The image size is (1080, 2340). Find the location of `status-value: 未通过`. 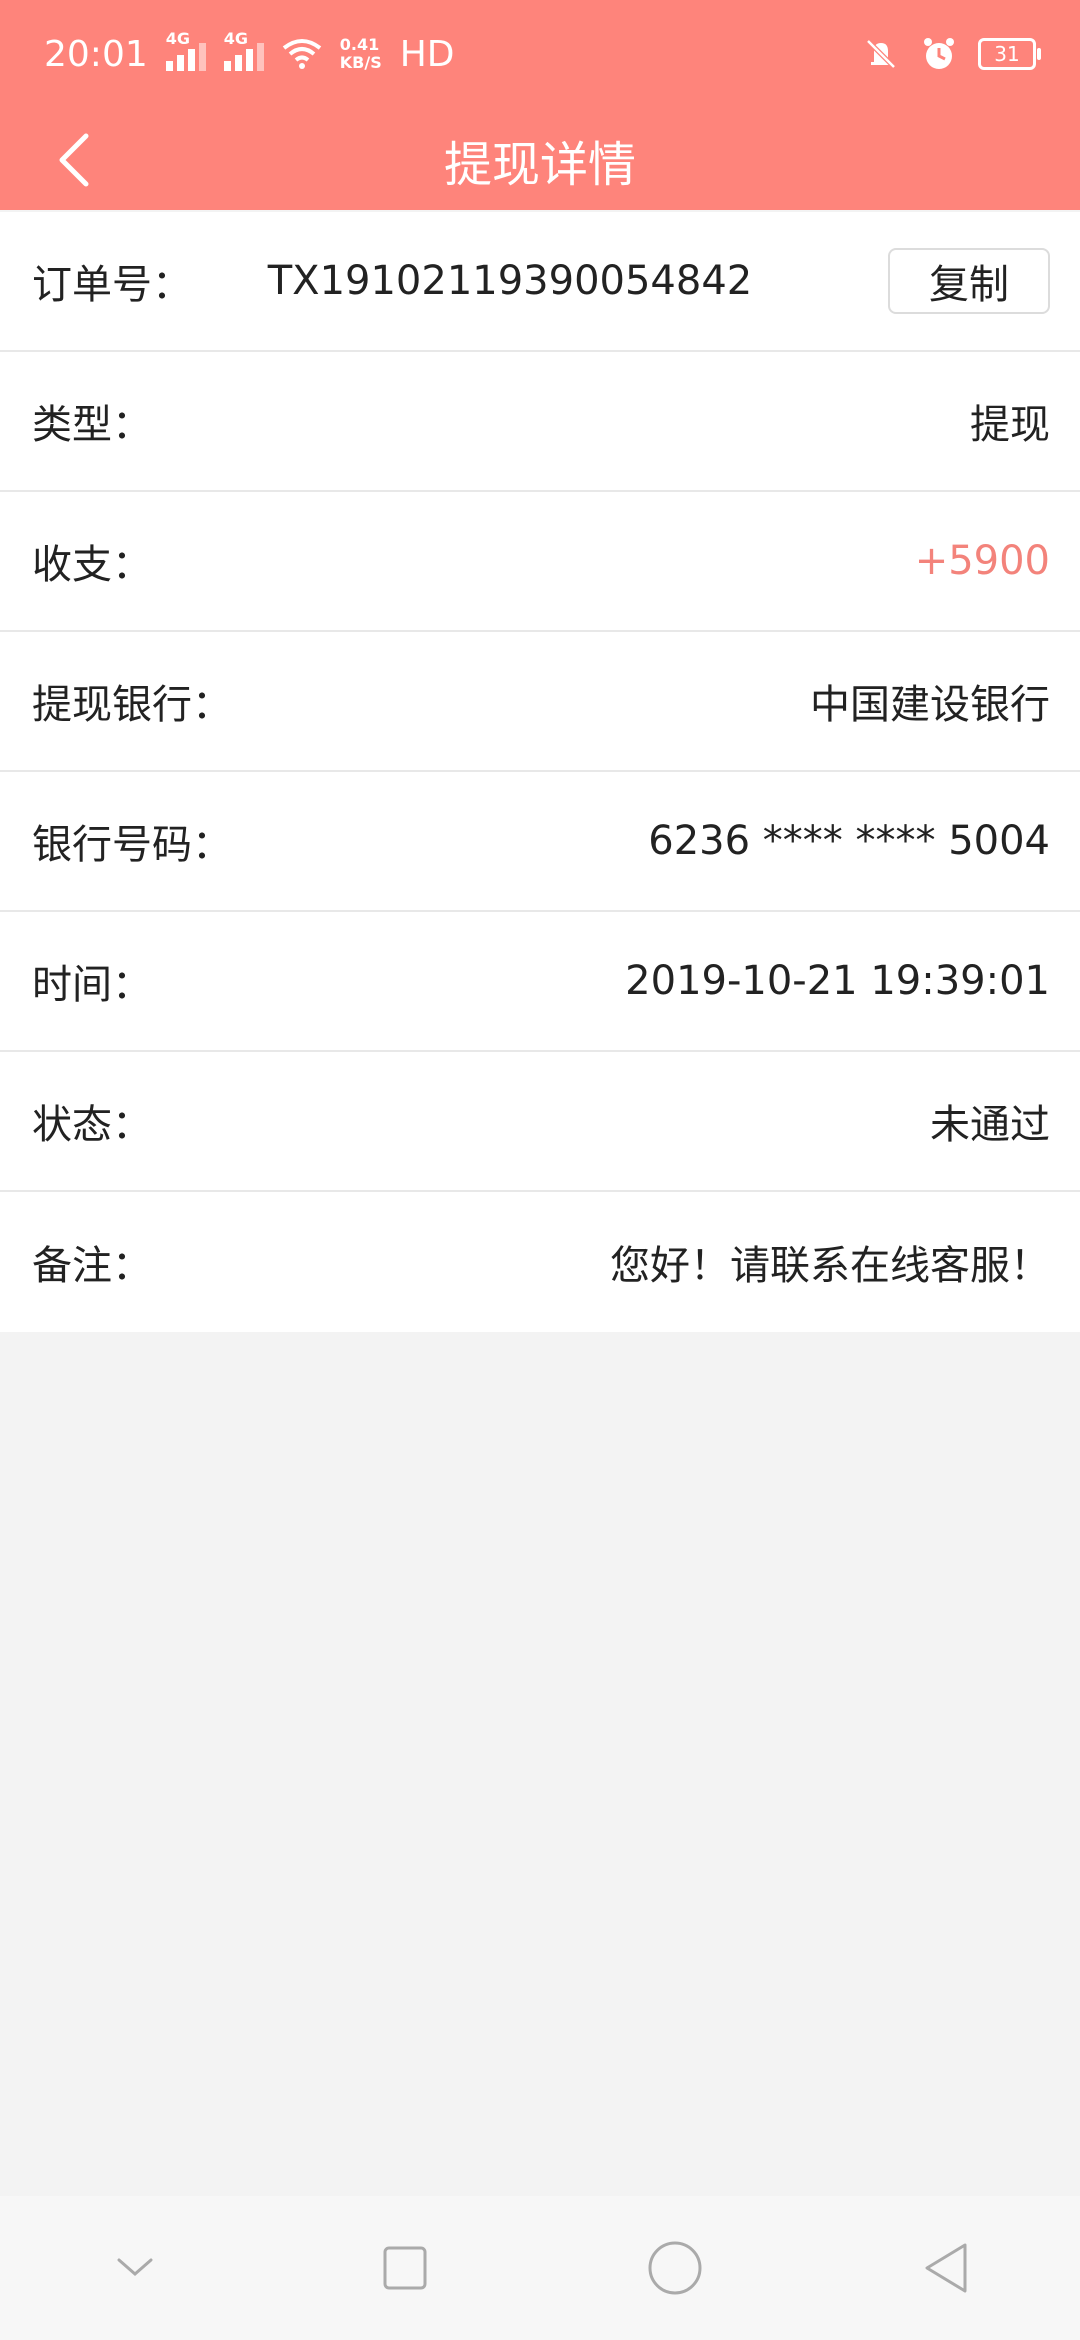

status-value: 未通过 is located at coordinates (990, 1125).